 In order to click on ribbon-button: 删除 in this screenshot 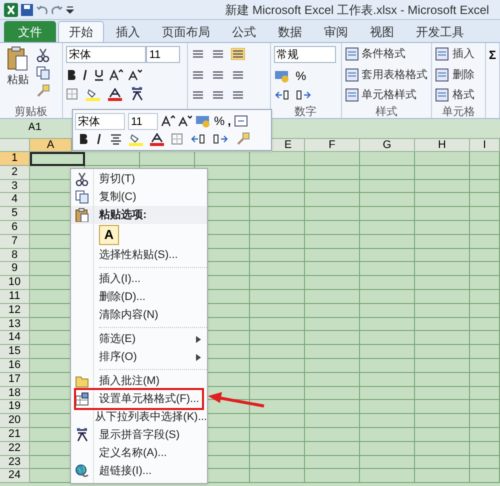, I will do `click(454, 74)`.